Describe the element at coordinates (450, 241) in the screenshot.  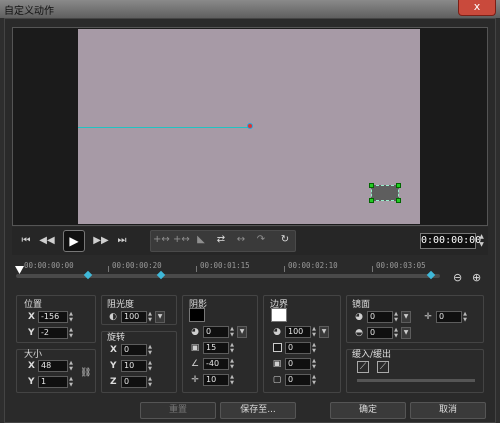
I see `timecode-display: 0:00:00:00` at that location.